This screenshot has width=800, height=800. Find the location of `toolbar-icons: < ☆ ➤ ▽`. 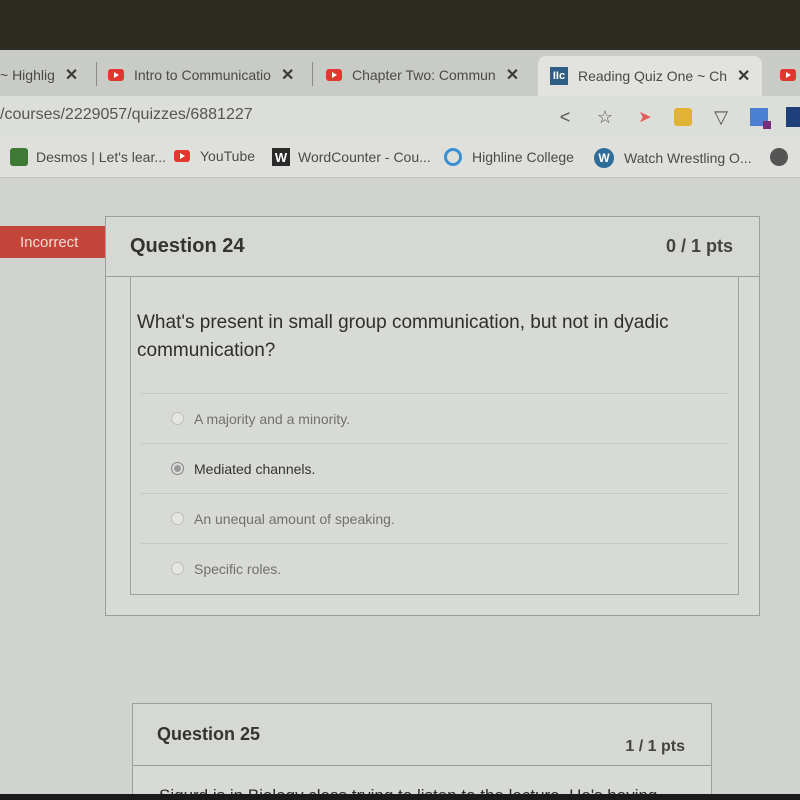

toolbar-icons: < ☆ ➤ ▽ is located at coordinates (677, 117).